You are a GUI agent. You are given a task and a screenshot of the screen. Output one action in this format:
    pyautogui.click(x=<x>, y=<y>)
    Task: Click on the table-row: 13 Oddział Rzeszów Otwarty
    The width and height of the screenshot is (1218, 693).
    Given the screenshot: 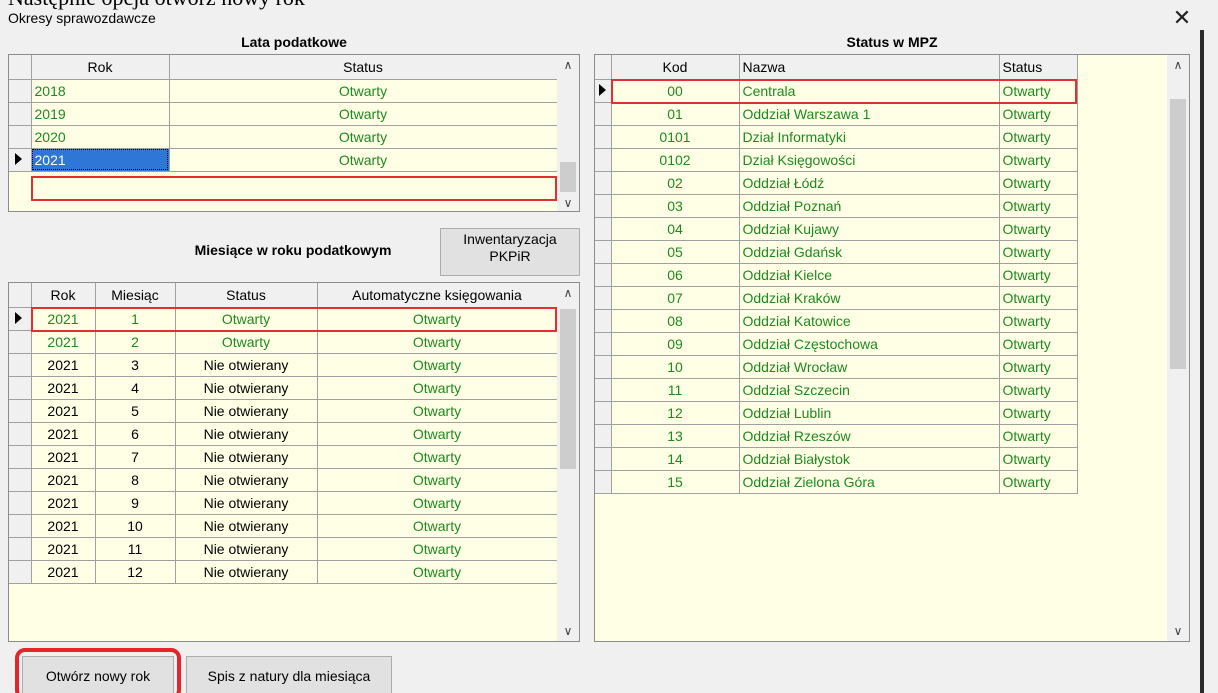 What is the action you would take?
    pyautogui.click(x=836, y=436)
    